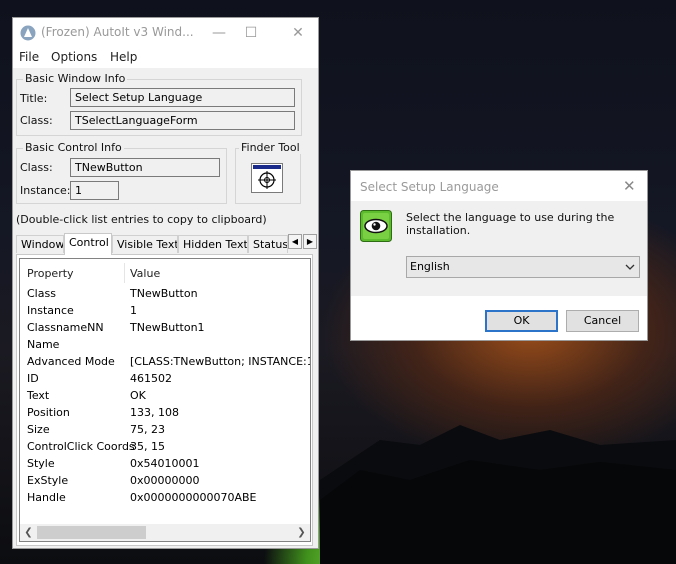 This screenshot has height=564, width=676. What do you see at coordinates (295, 241) in the screenshot?
I see `tab-scroll-left-icon: ◀` at bounding box center [295, 241].